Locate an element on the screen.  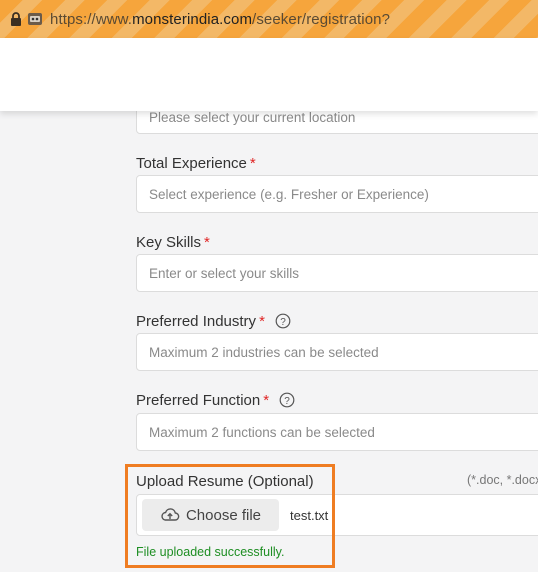
choose-file-button: Choose file is located at coordinates (210, 515).